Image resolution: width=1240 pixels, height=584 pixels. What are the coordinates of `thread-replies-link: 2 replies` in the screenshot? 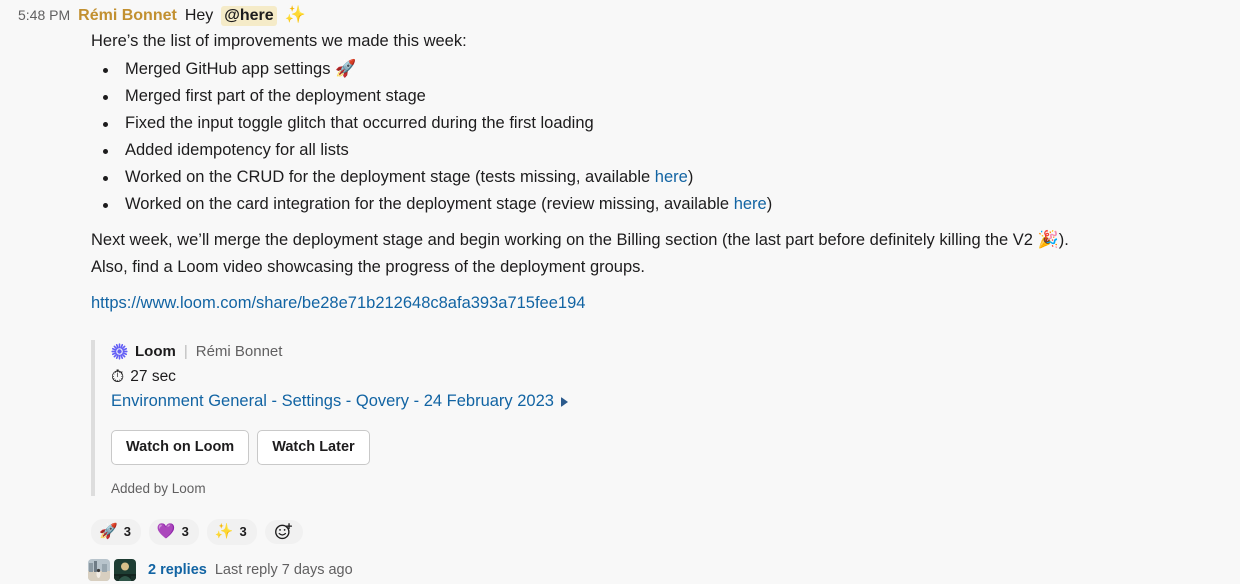 It's located at (177, 570).